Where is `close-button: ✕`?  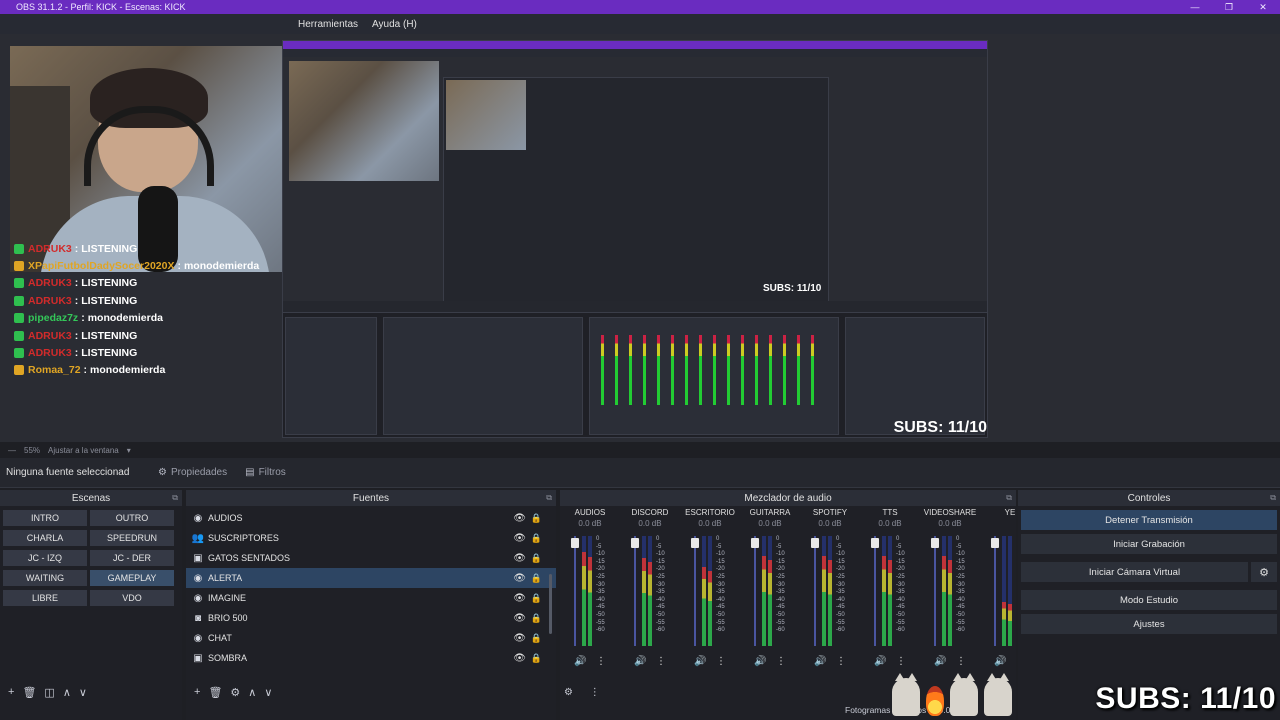 close-button: ✕ is located at coordinates (1263, 7).